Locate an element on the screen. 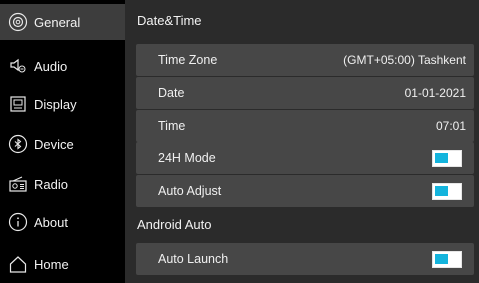  radio-icon is located at coordinates (18, 184).